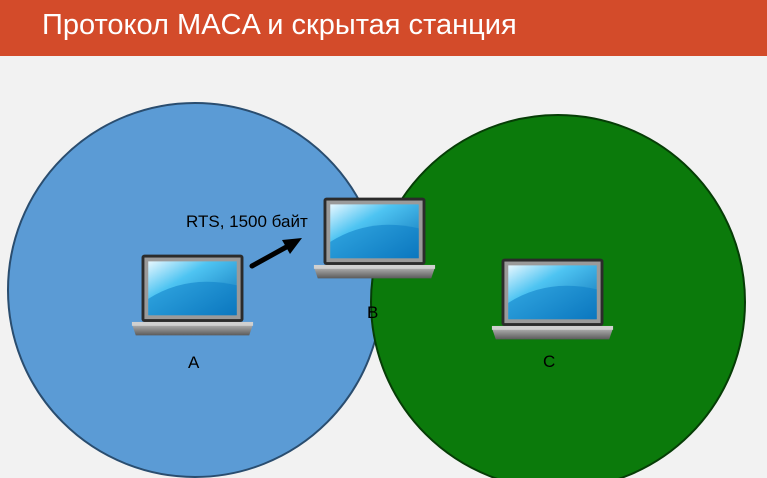  I want to click on station-b-label: B, so click(372, 312).